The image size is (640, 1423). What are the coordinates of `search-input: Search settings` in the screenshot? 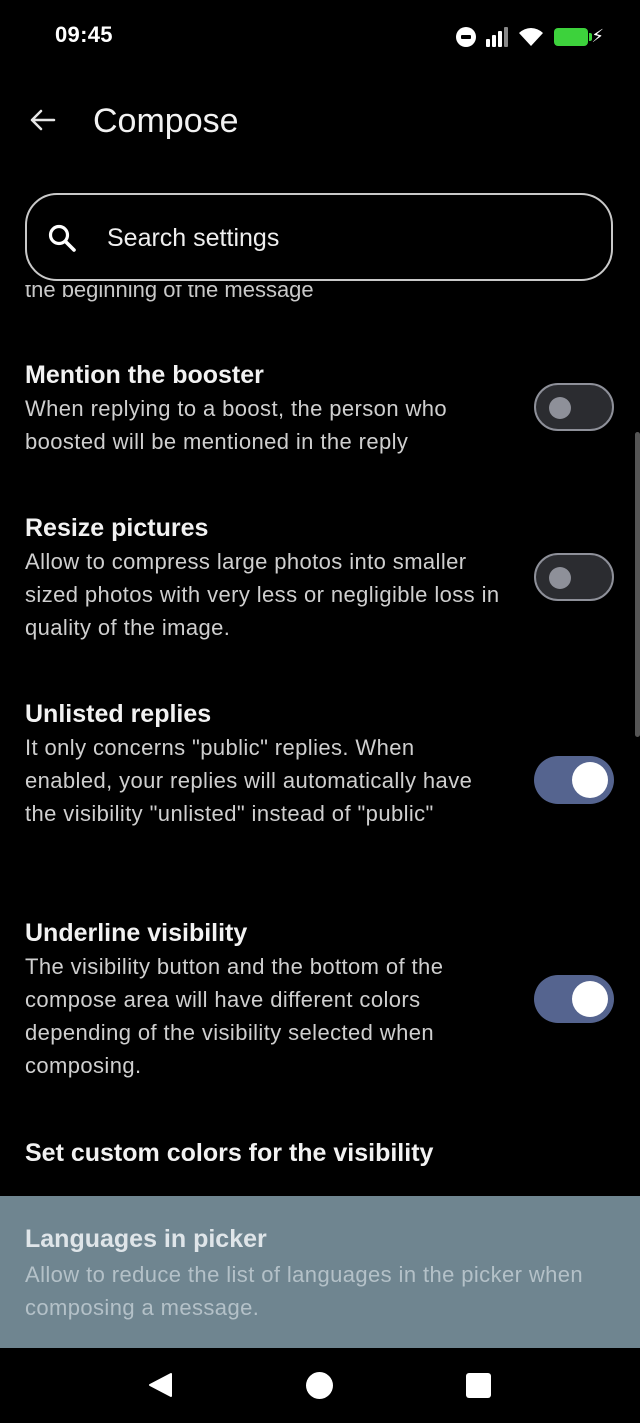 It's located at (319, 237).